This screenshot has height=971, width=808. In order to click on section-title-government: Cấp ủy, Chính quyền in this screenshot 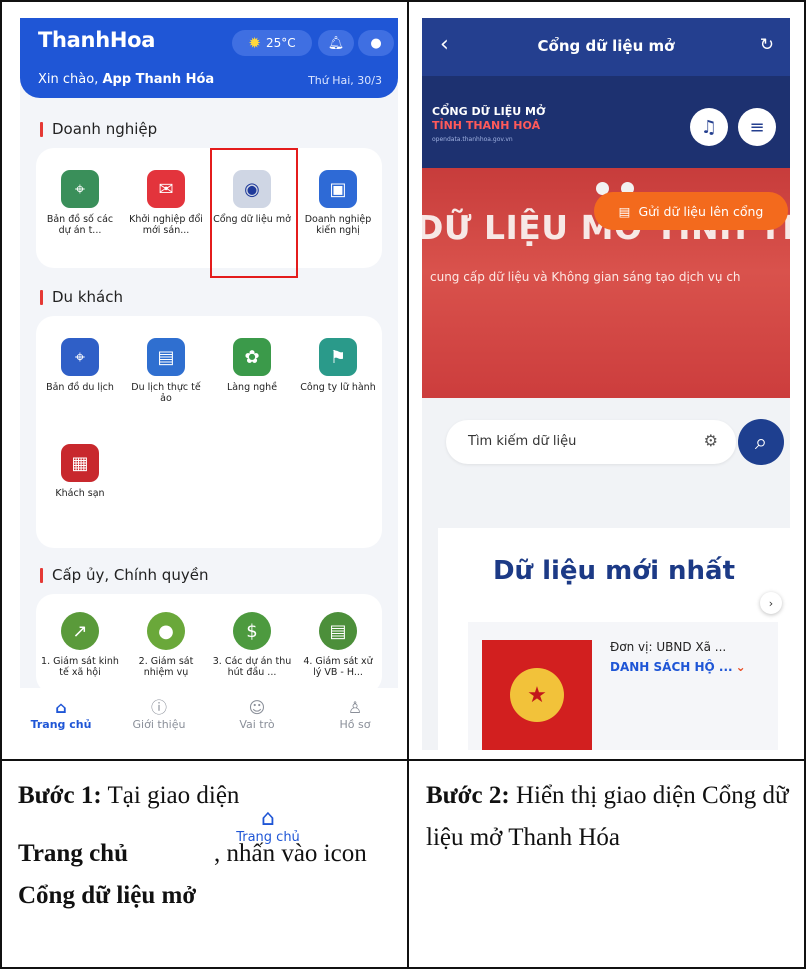, I will do `click(124, 575)`.